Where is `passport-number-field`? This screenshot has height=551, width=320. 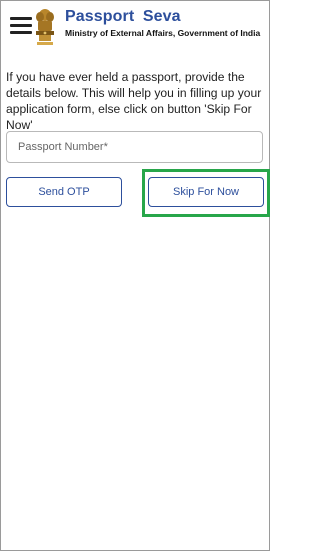 passport-number-field is located at coordinates (134, 147).